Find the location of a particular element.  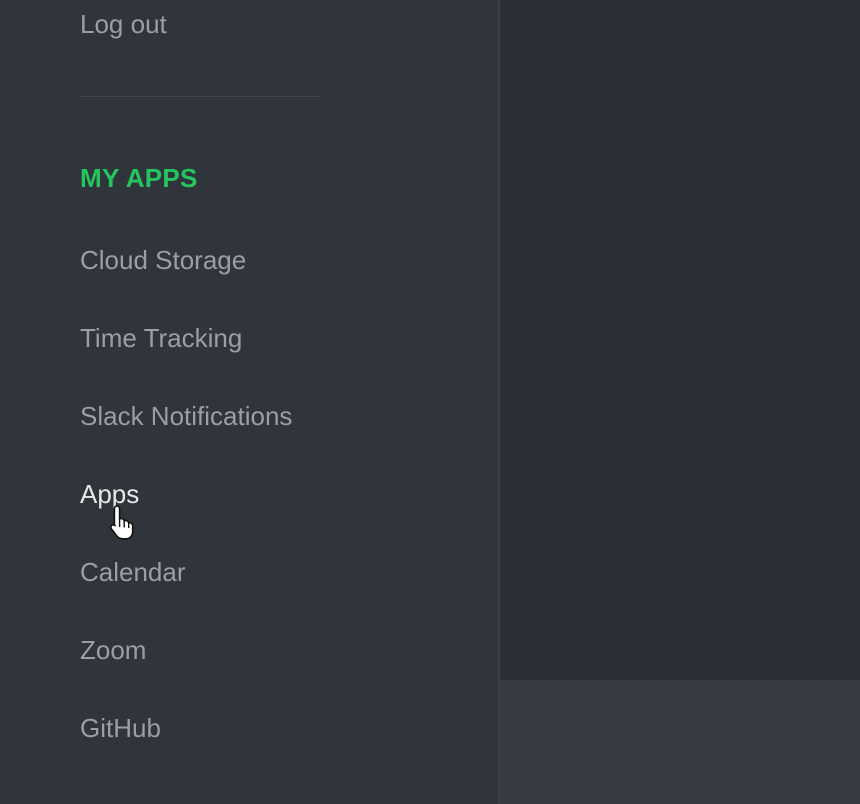

sidebar-divider is located at coordinates (200, 96).